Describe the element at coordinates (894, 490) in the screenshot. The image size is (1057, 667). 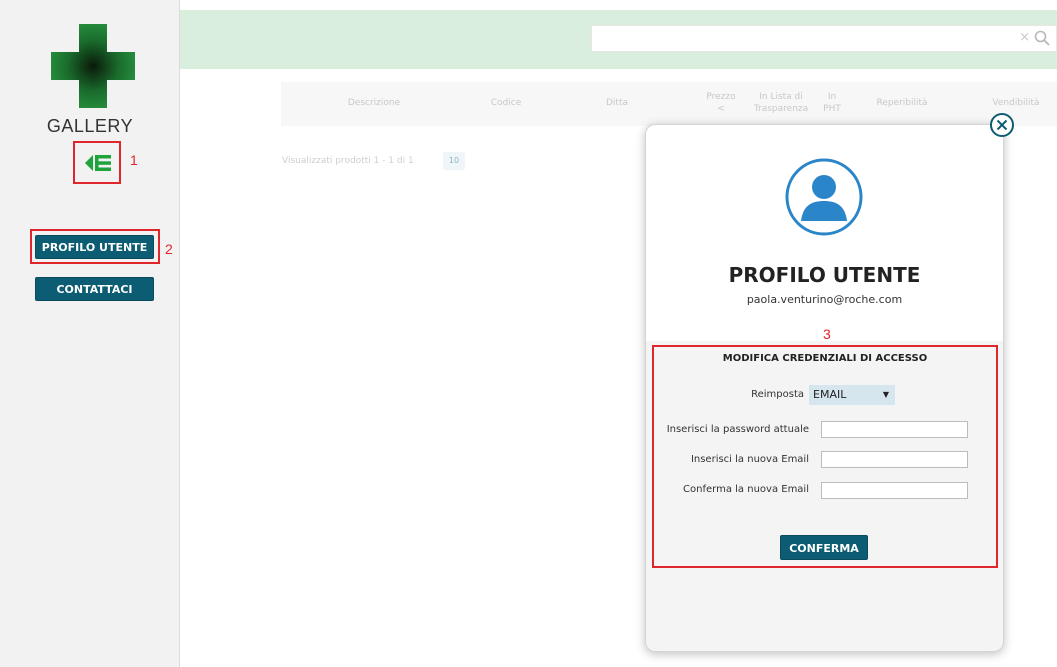
I see `confirm-email-field` at that location.